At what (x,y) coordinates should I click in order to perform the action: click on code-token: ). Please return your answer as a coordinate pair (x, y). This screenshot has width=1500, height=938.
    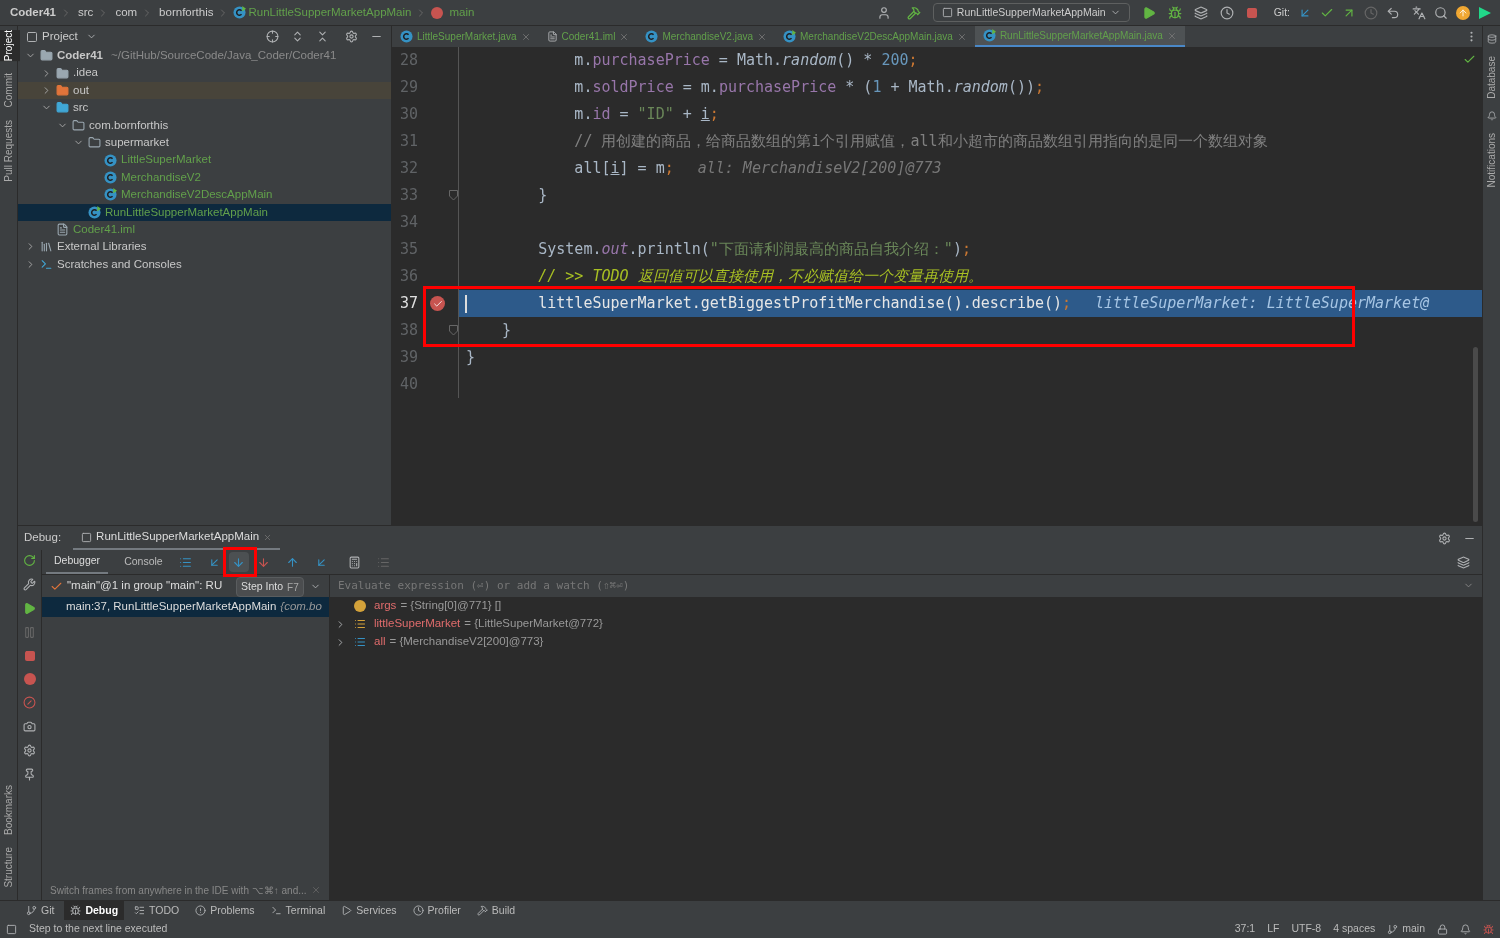
    Looking at the image, I should click on (957, 250).